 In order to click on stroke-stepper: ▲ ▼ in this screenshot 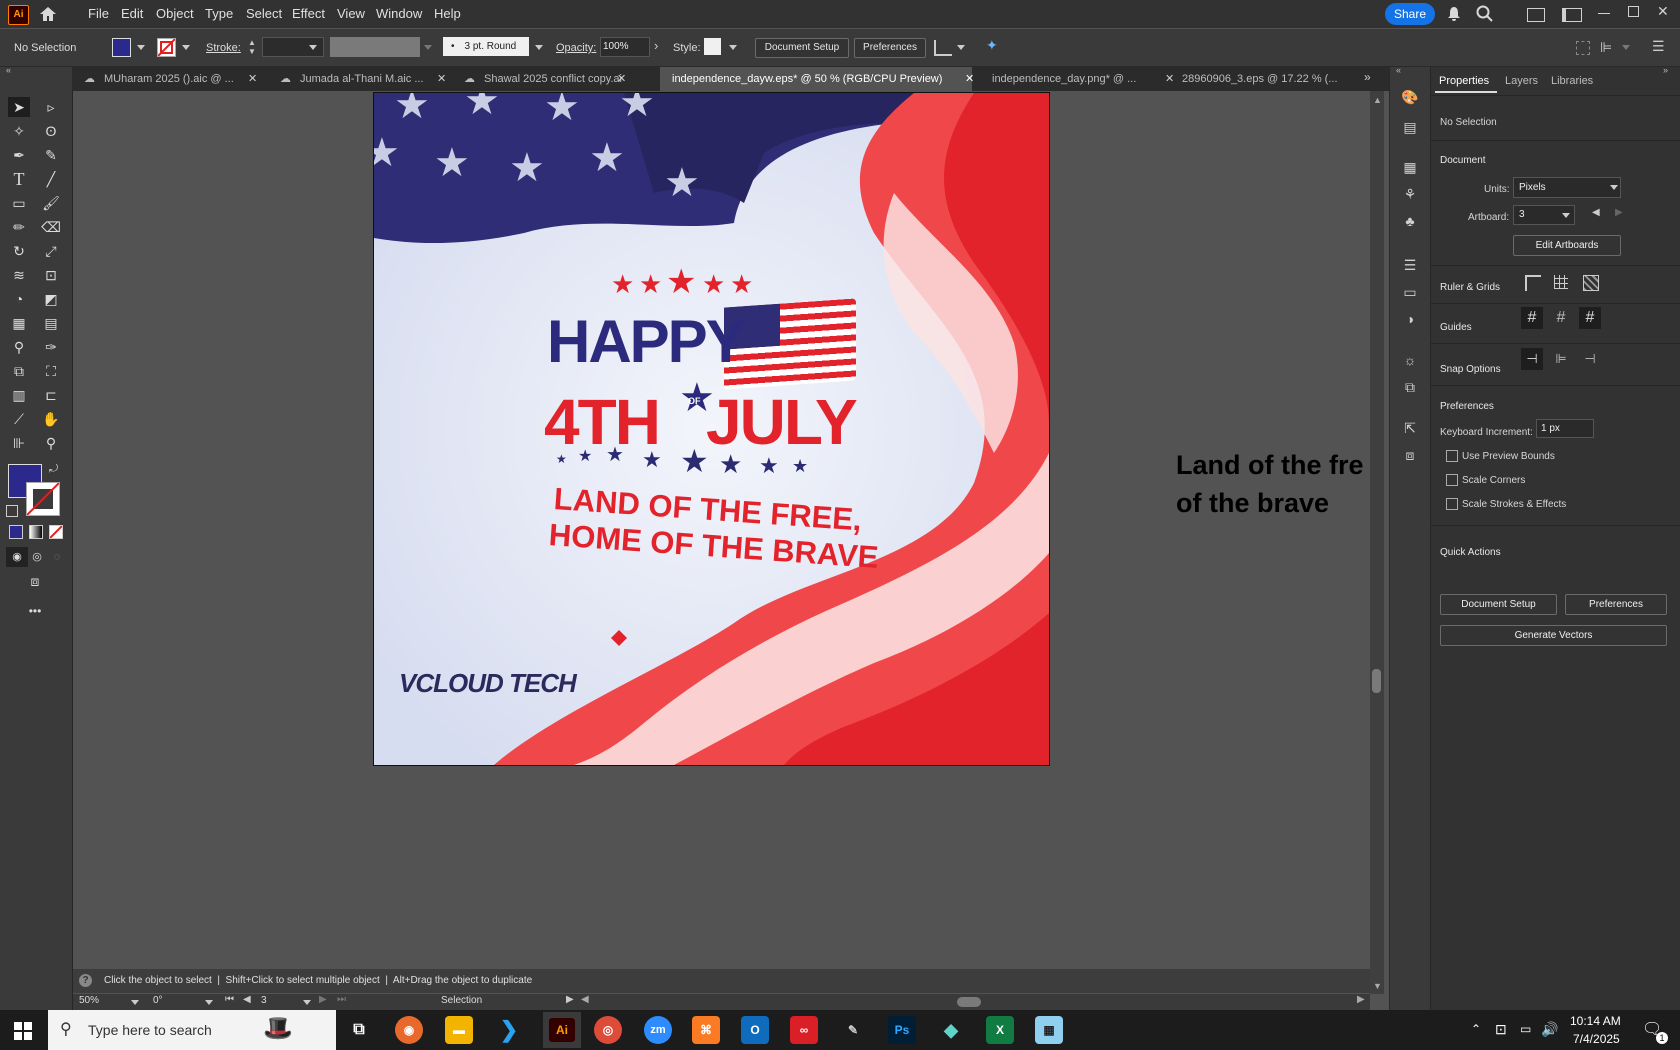, I will do `click(252, 47)`.